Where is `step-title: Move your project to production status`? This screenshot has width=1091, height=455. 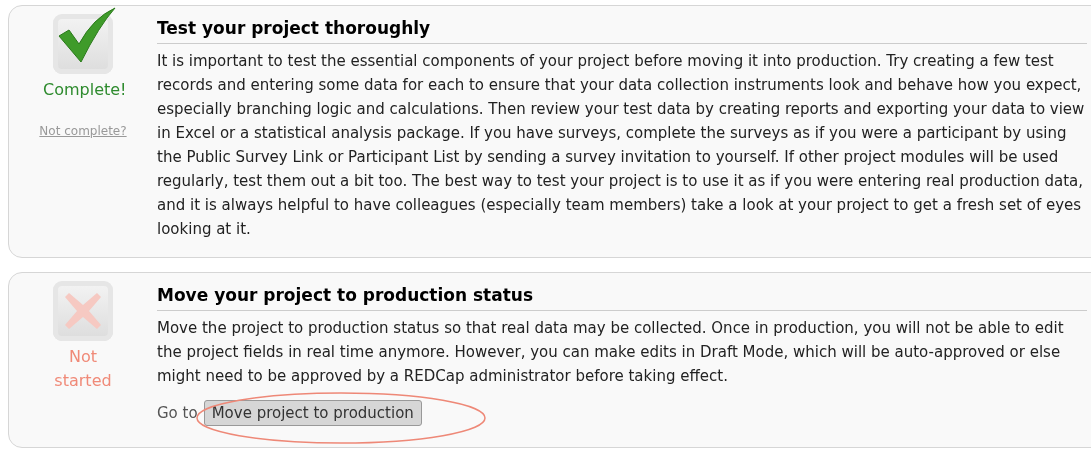
step-title: Move your project to production status is located at coordinates (622, 296).